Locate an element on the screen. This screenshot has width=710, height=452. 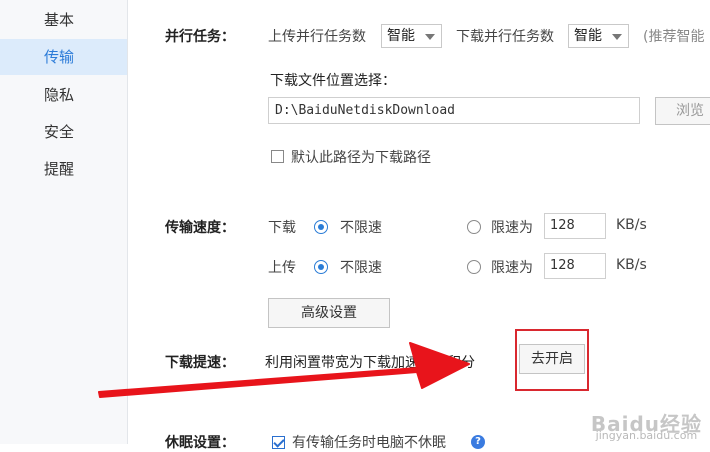
watermark: Baidu经验 jingyan.baidu.com is located at coordinates (646, 428).